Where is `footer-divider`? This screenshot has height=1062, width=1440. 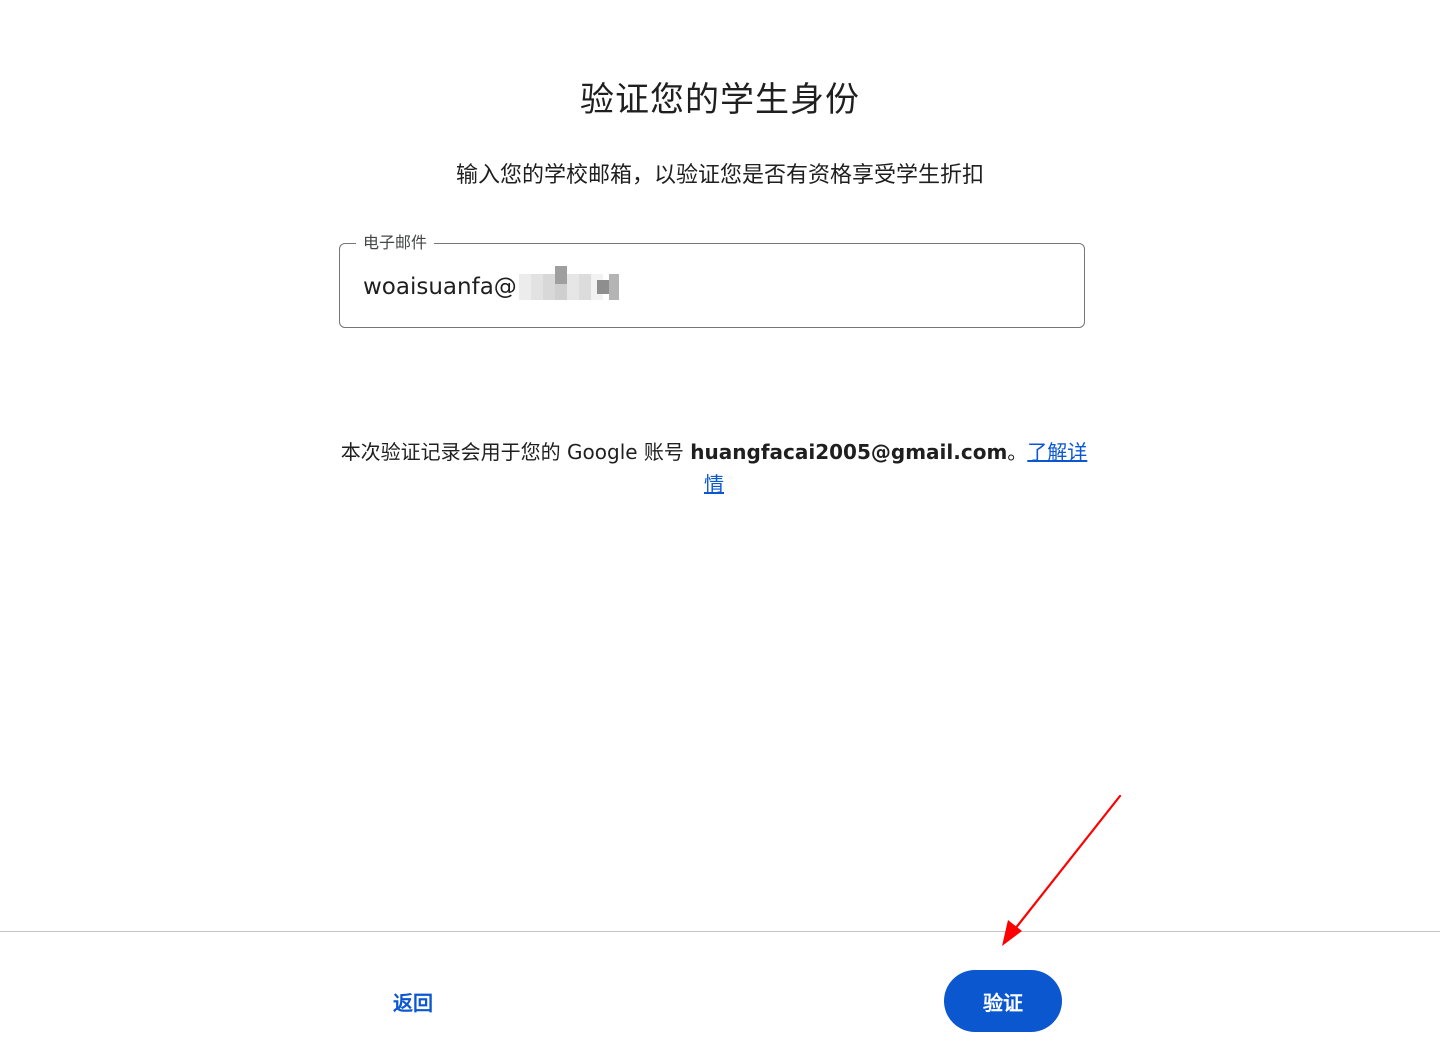
footer-divider is located at coordinates (720, 931).